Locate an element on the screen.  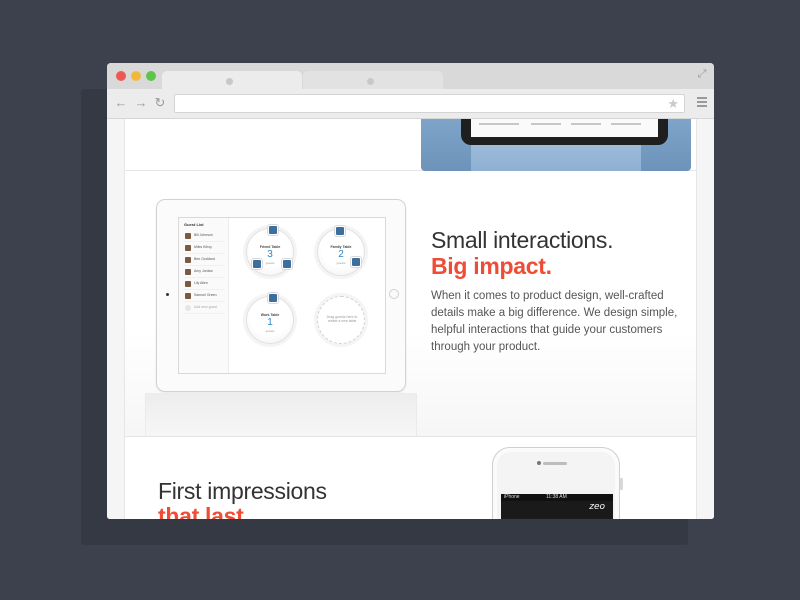
menu-icon is located at coordinates (702, 102).